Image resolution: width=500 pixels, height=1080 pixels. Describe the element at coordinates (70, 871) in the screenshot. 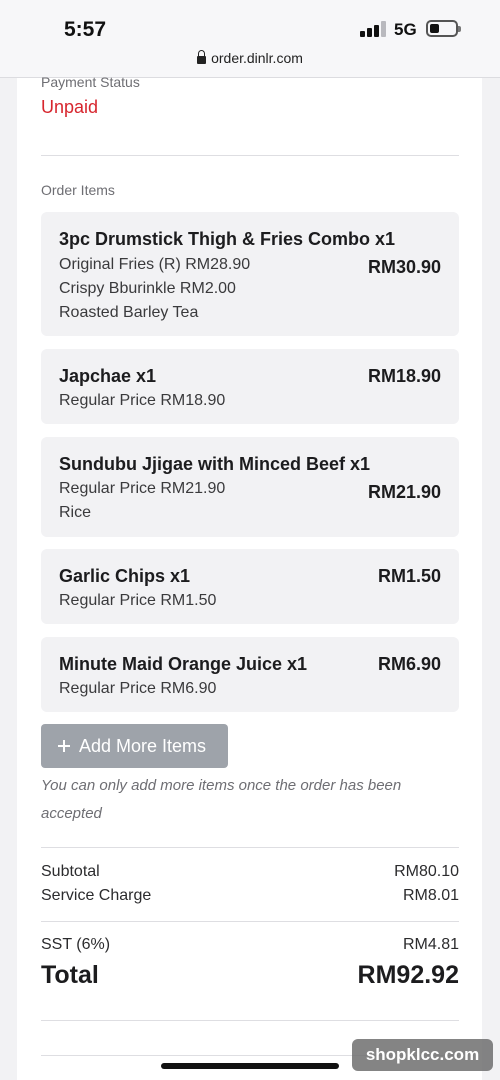

I see `subtotal-label: Subtotal` at that location.